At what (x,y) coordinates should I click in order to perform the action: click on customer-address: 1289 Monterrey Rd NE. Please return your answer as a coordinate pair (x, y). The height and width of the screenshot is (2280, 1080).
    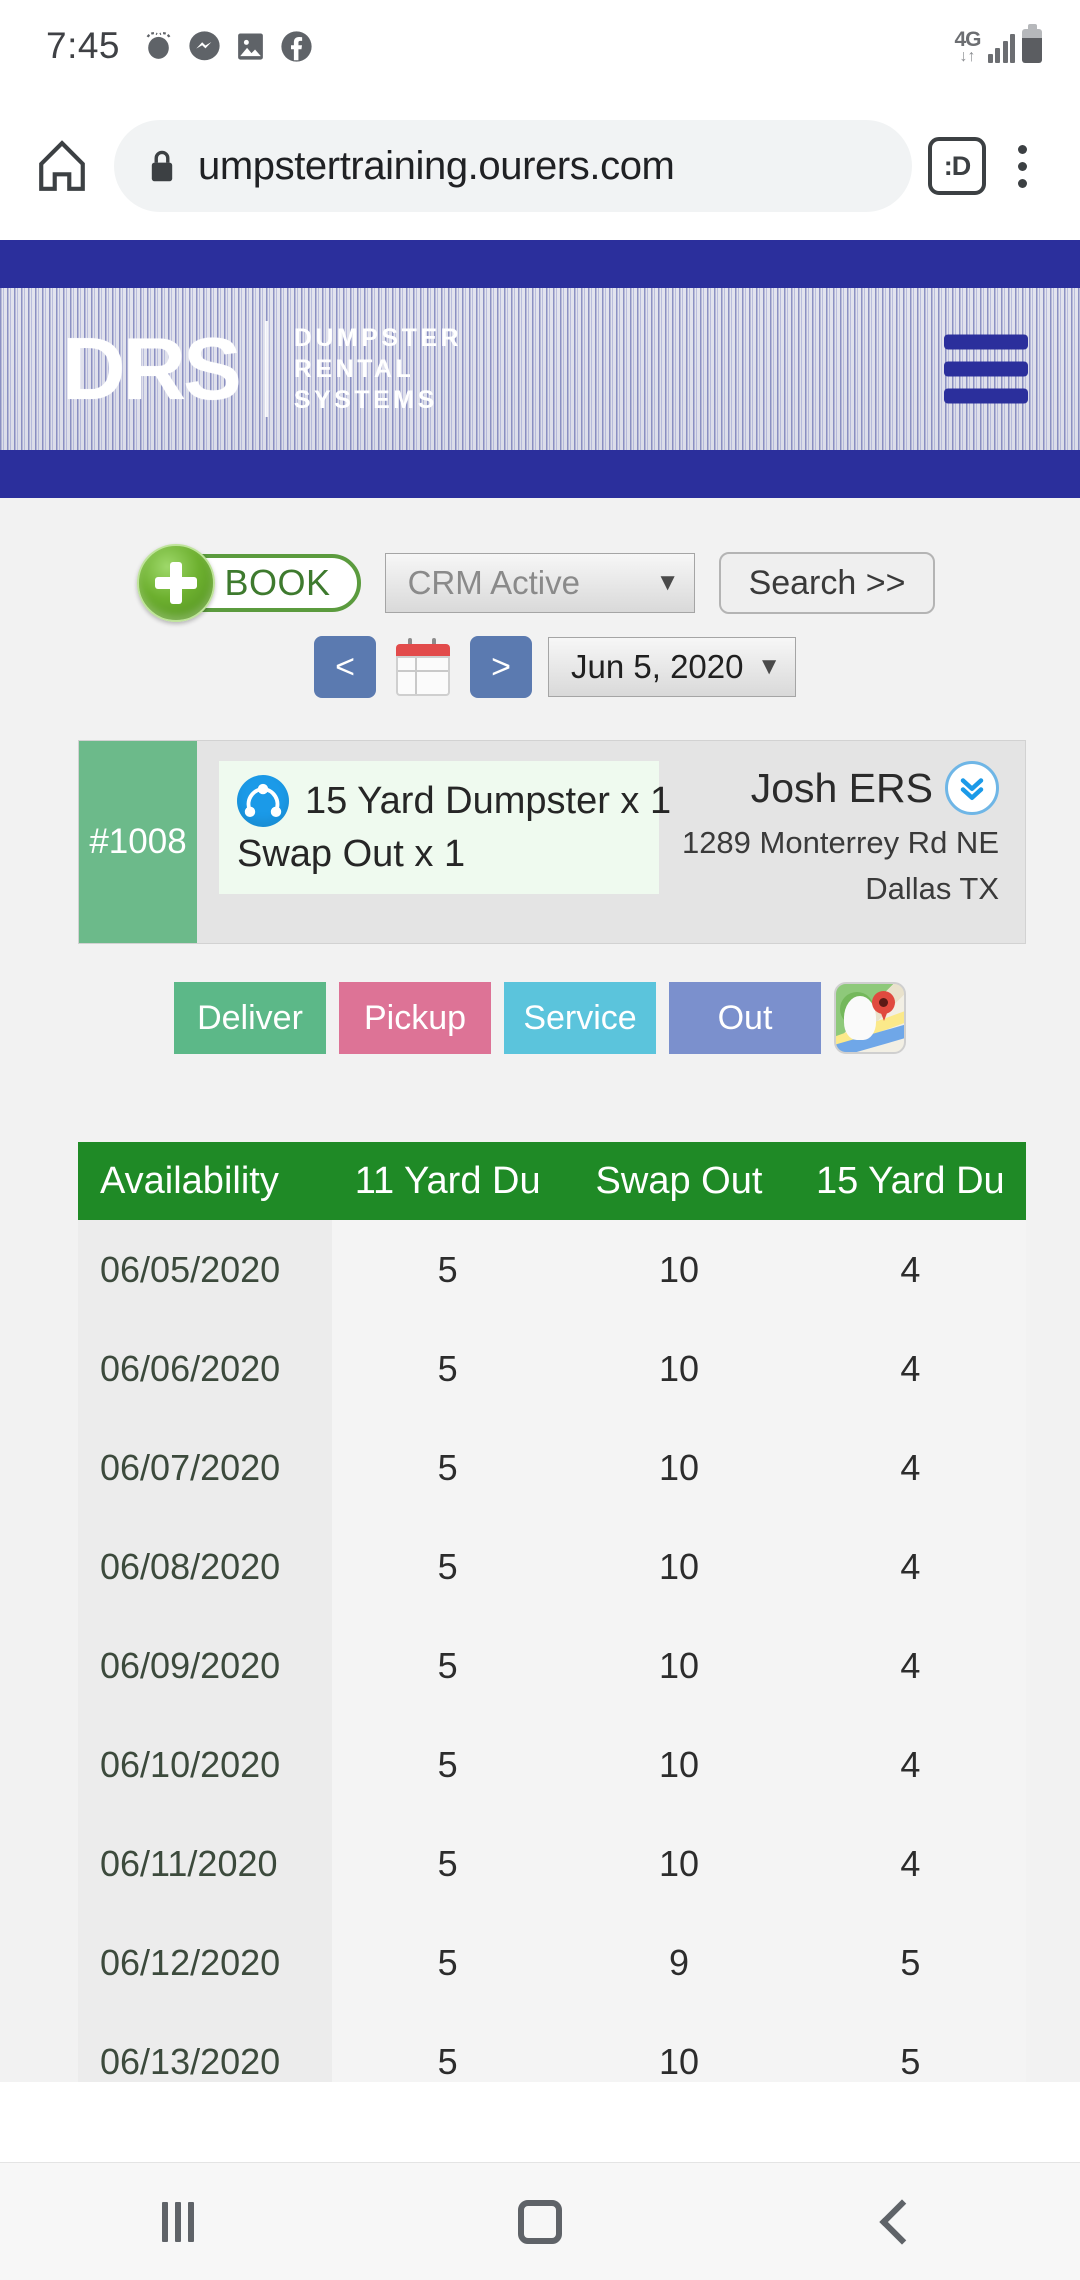
    Looking at the image, I should click on (840, 842).